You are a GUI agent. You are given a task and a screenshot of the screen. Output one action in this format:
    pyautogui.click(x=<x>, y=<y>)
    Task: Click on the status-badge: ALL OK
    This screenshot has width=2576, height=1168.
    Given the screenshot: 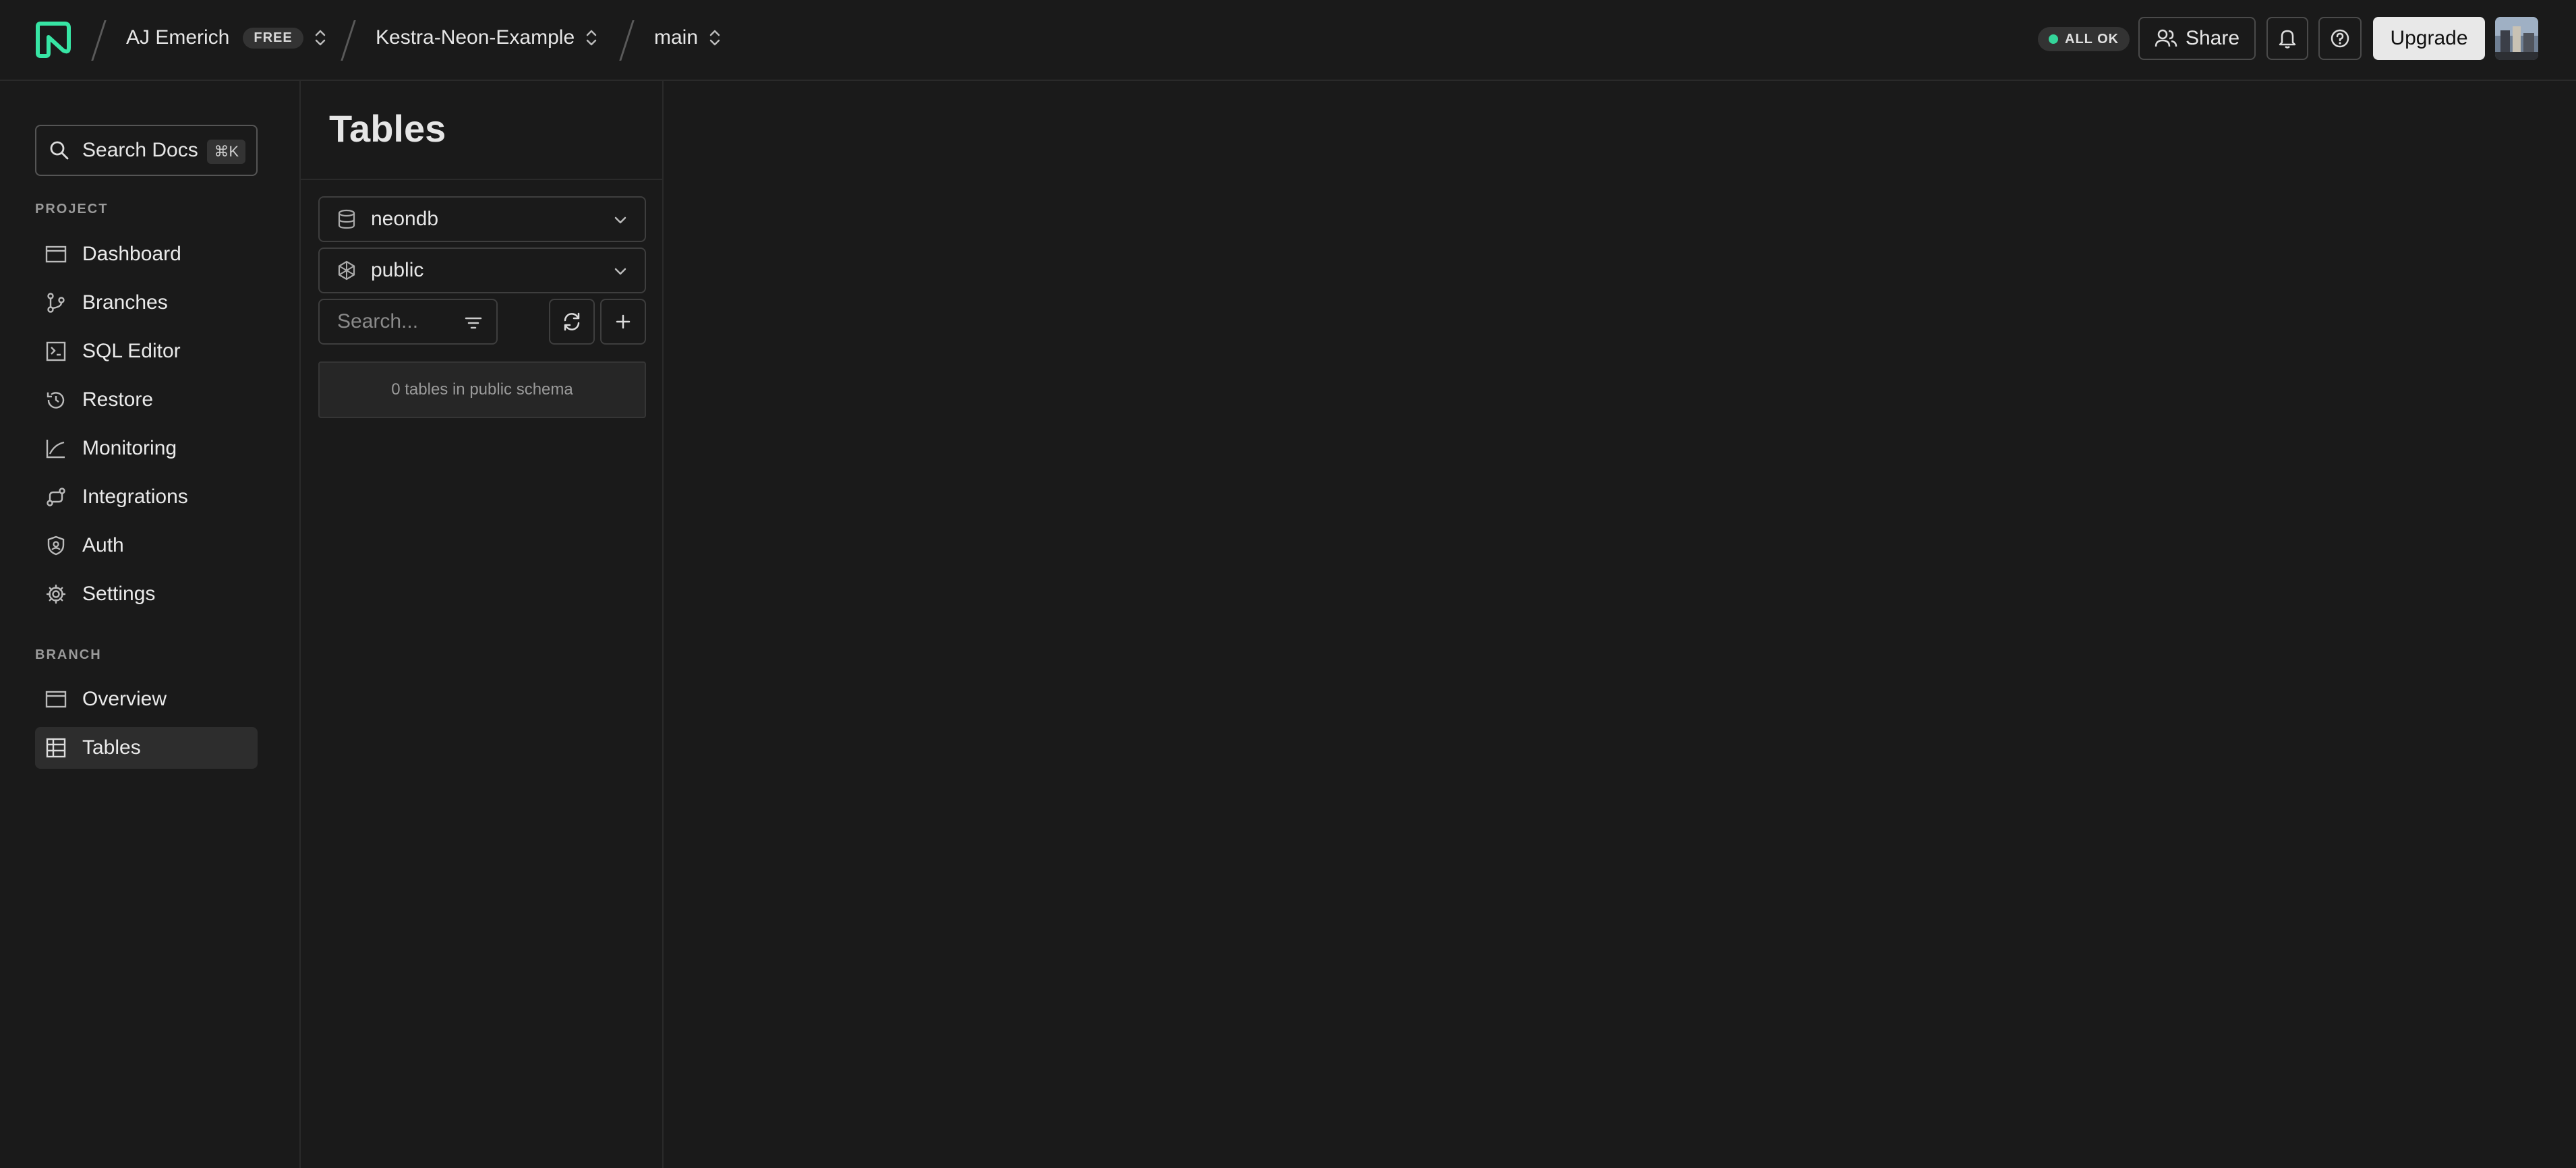 What is the action you would take?
    pyautogui.click(x=2084, y=39)
    